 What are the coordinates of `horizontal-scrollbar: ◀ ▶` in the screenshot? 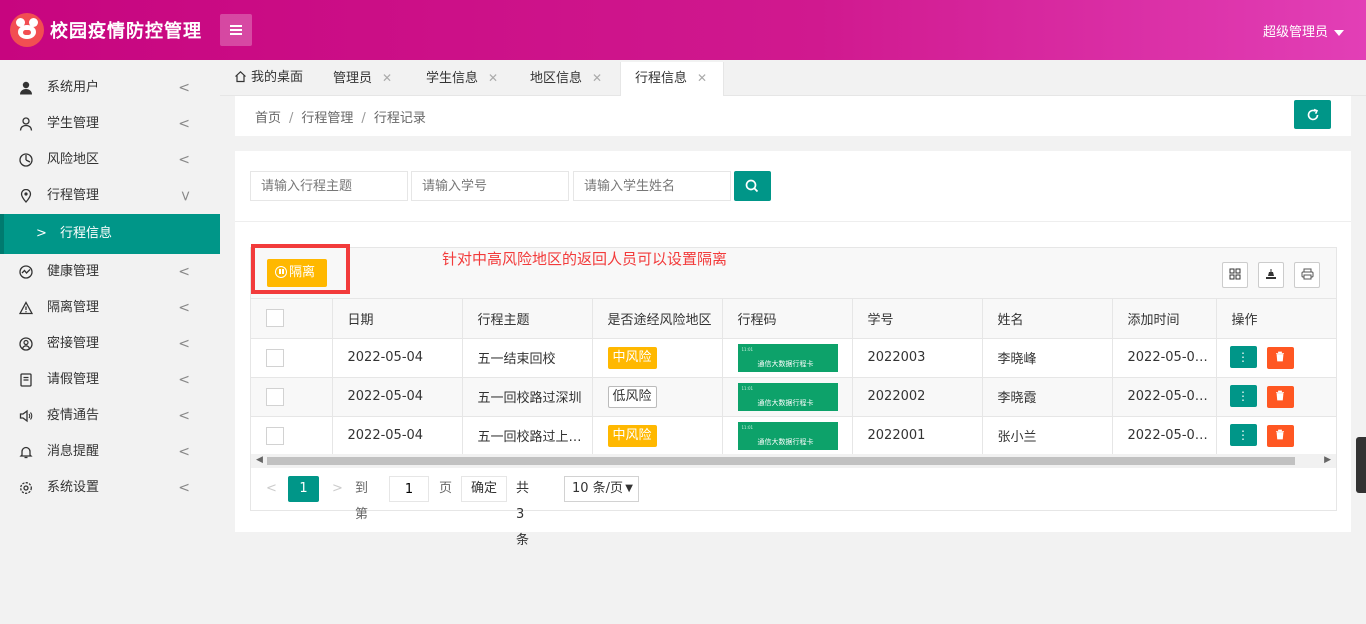 It's located at (793, 461).